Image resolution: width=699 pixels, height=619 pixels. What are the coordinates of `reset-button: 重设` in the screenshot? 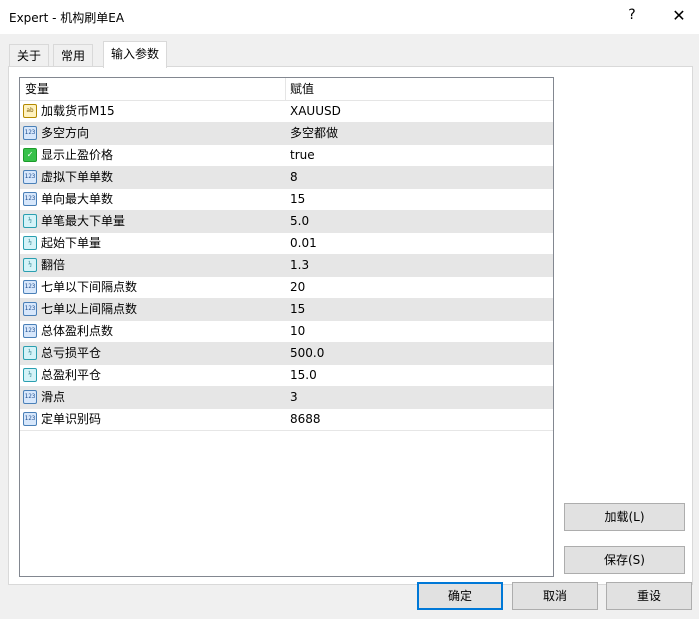 It's located at (649, 596).